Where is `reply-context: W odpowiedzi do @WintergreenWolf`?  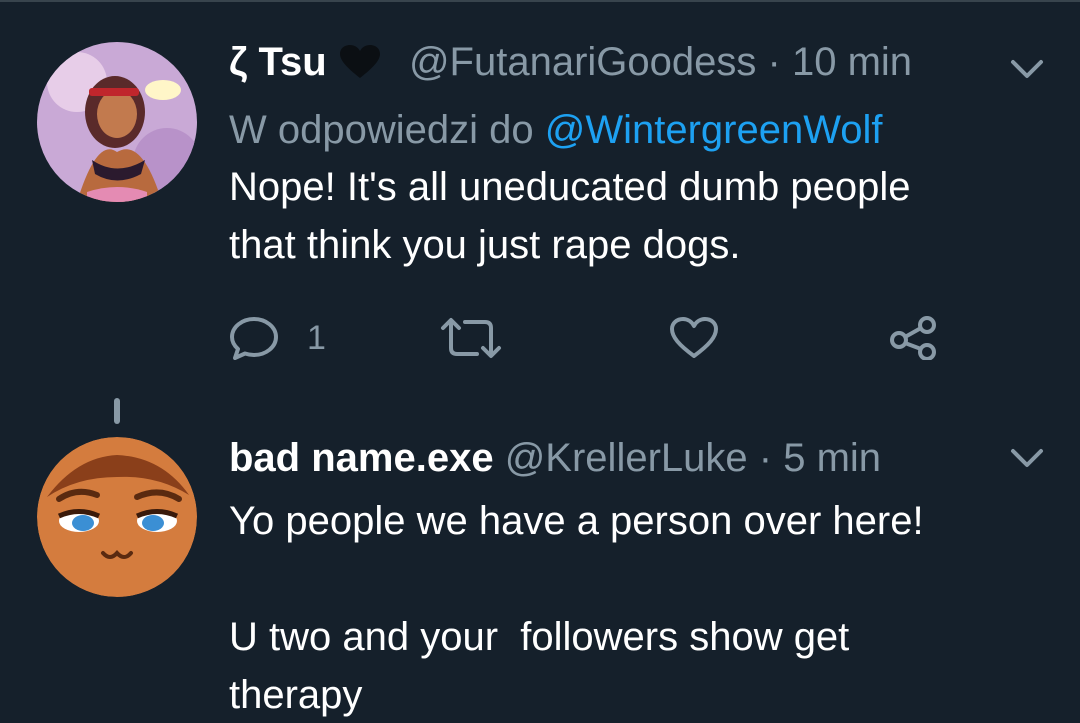 reply-context: W odpowiedzi do @WintergreenWolf is located at coordinates (614, 130).